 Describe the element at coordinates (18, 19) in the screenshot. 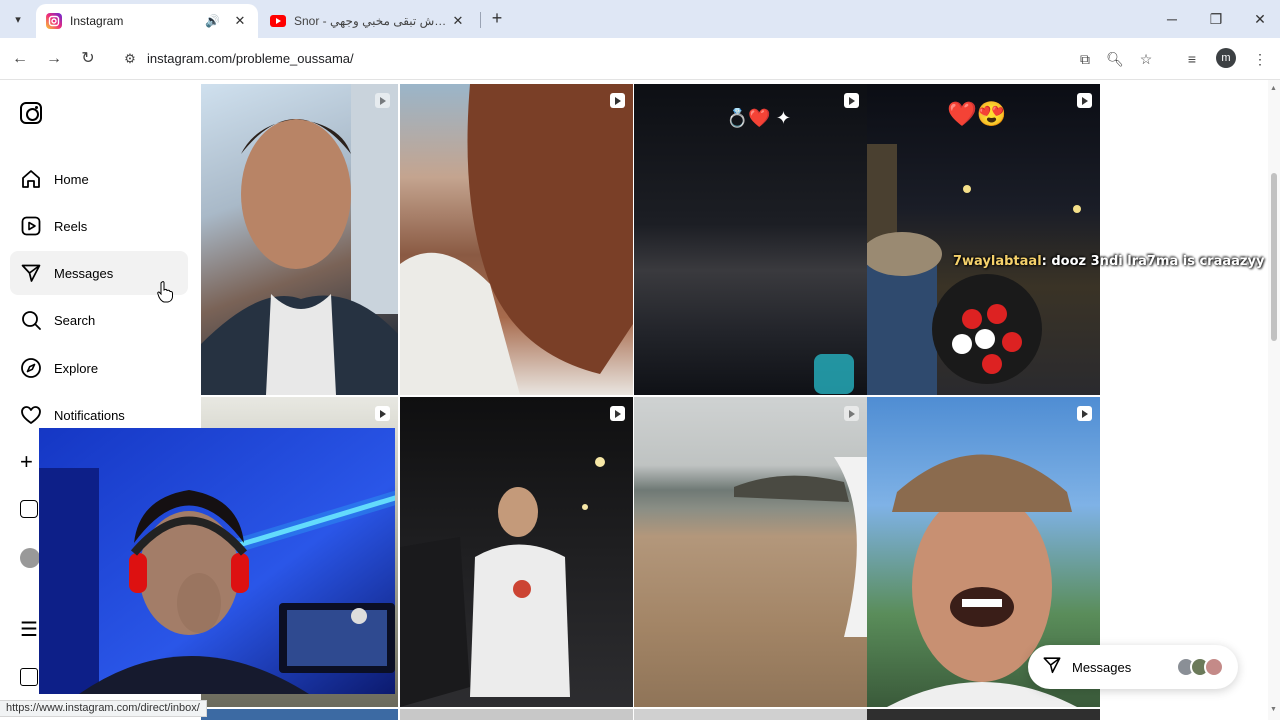

I see `tab-search-button: ▾` at that location.